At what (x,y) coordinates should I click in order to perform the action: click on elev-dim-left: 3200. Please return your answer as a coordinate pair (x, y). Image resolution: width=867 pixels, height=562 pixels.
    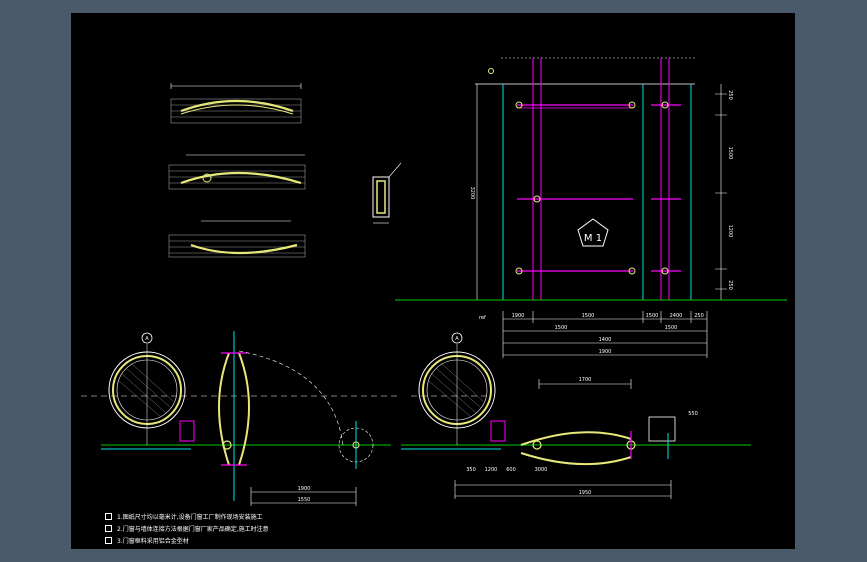
    Looking at the image, I should click on (472, 193).